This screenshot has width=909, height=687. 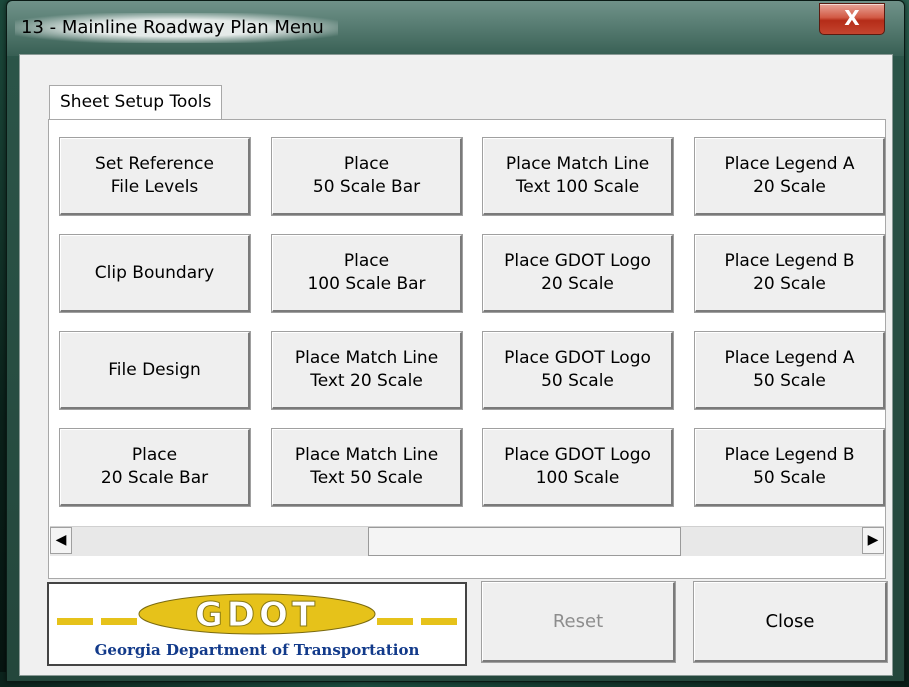 I want to click on place-match-line-text-50-scale-button: Place Match Line Text 50 Scale, so click(x=367, y=467).